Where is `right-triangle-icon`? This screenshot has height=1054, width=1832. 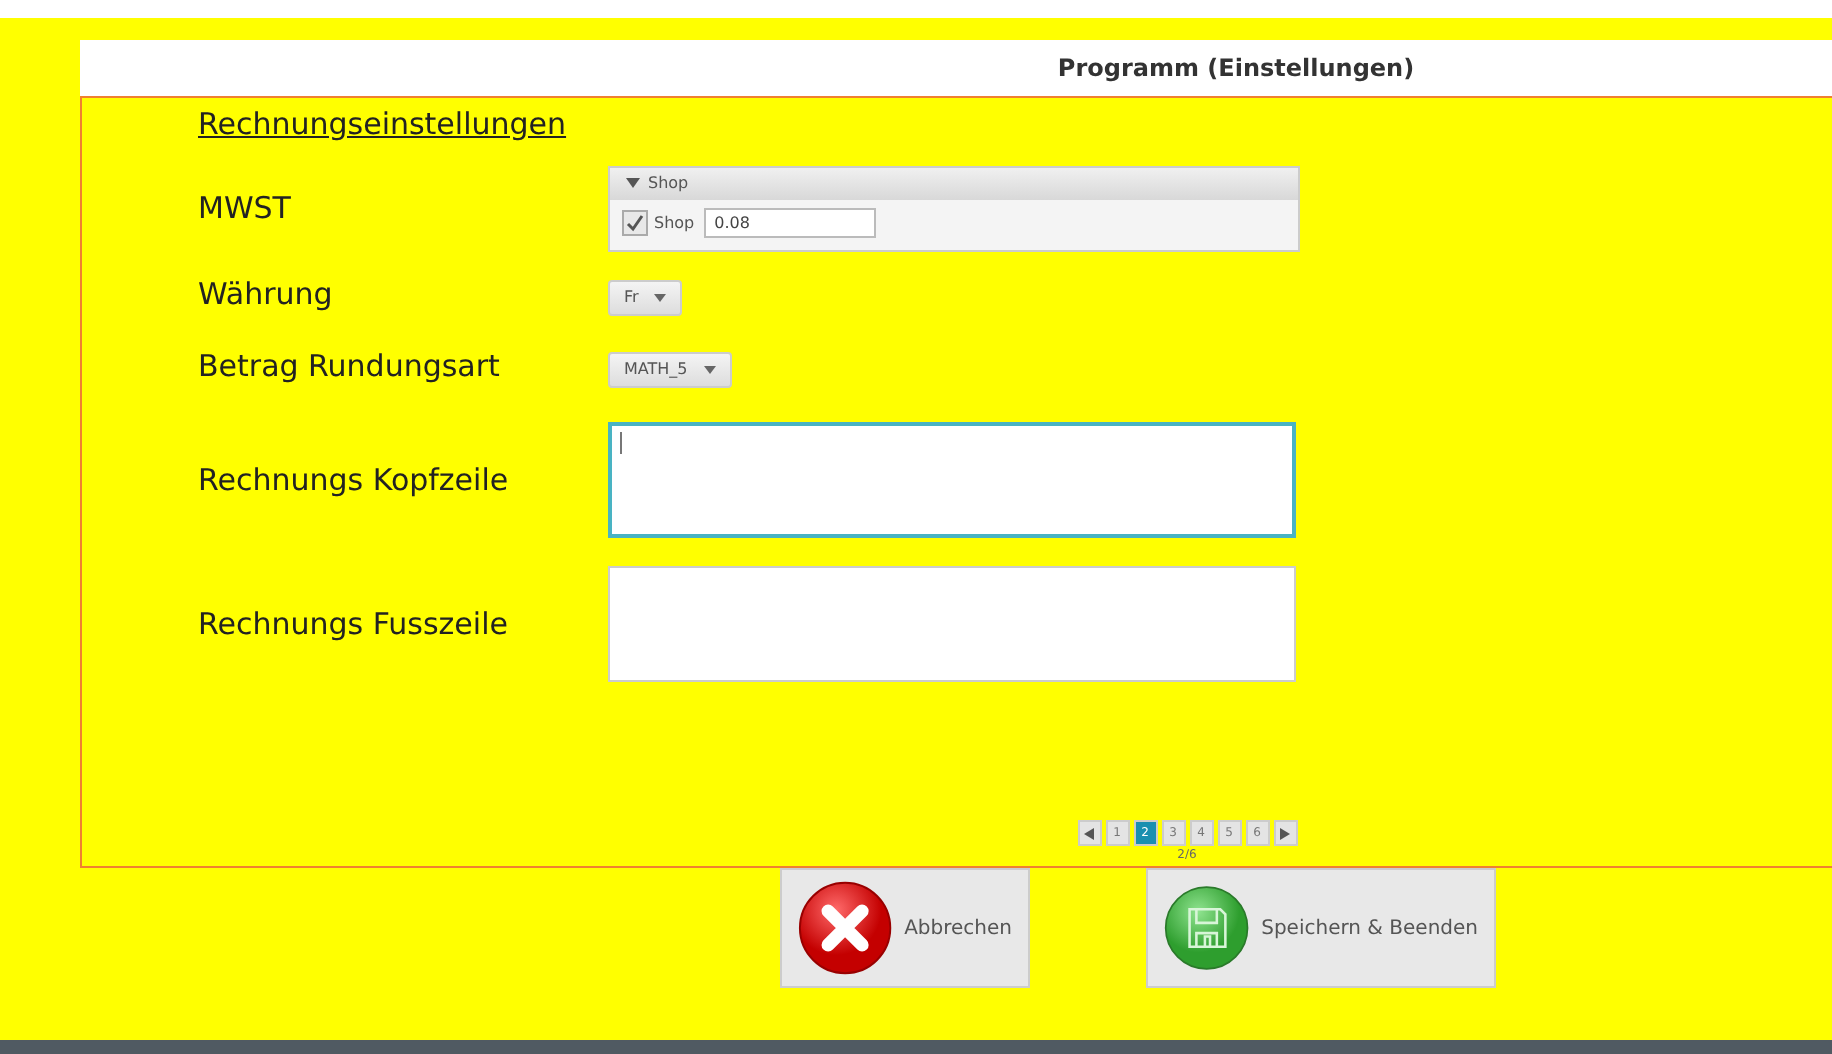 right-triangle-icon is located at coordinates (1285, 833).